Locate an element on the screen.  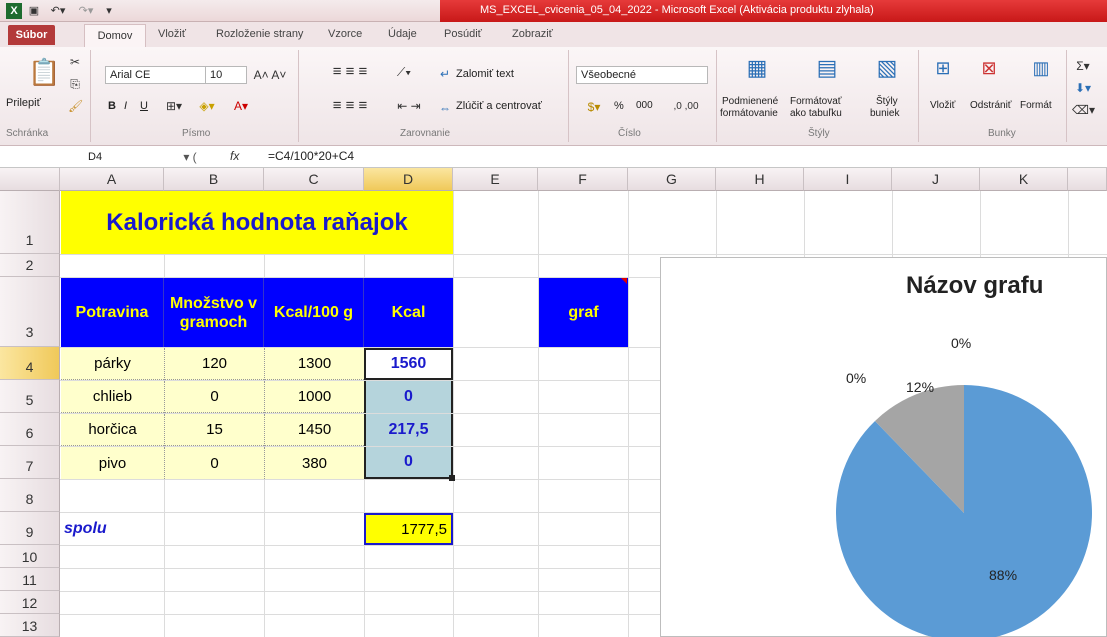
cell-d4-active: 1560 is located at coordinates (408, 364).